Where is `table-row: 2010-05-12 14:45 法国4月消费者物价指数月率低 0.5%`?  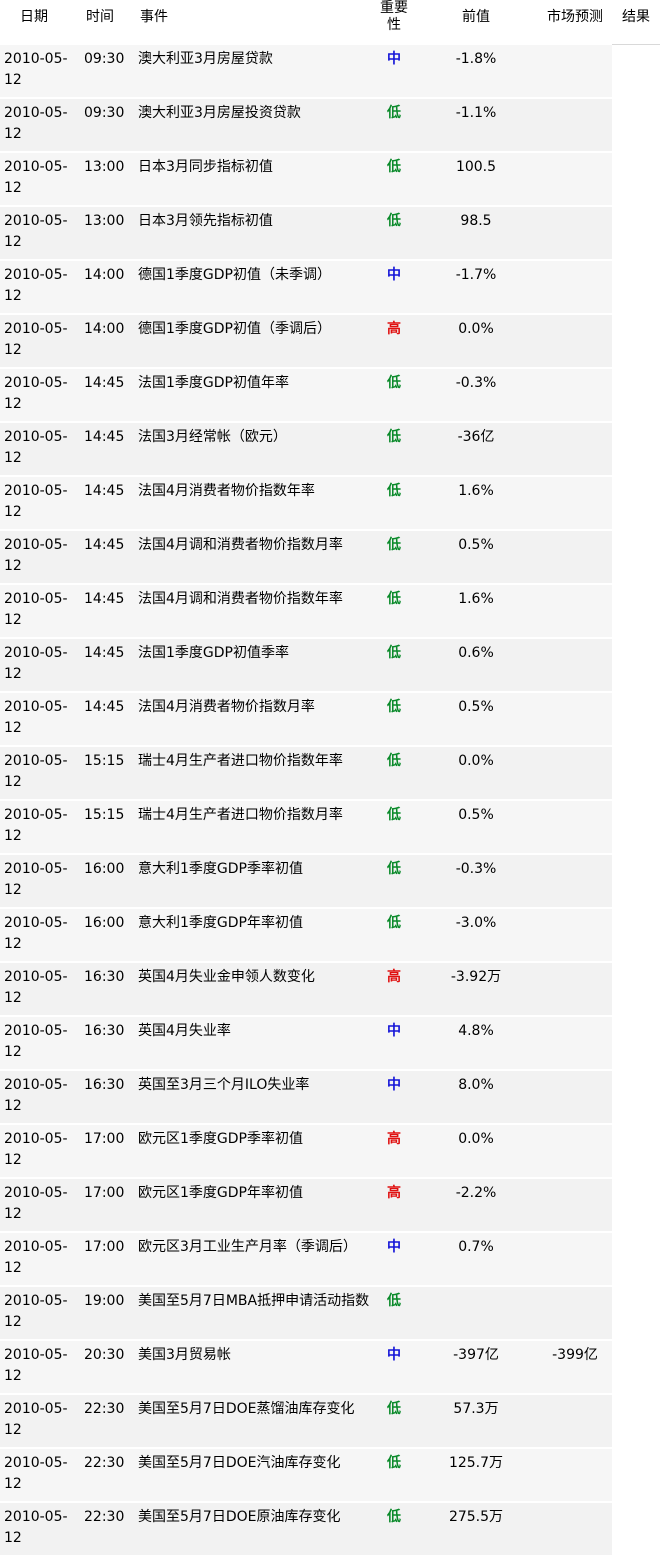 table-row: 2010-05-12 14:45 法国4月消费者物价指数月率低 0.5% is located at coordinates (330, 719).